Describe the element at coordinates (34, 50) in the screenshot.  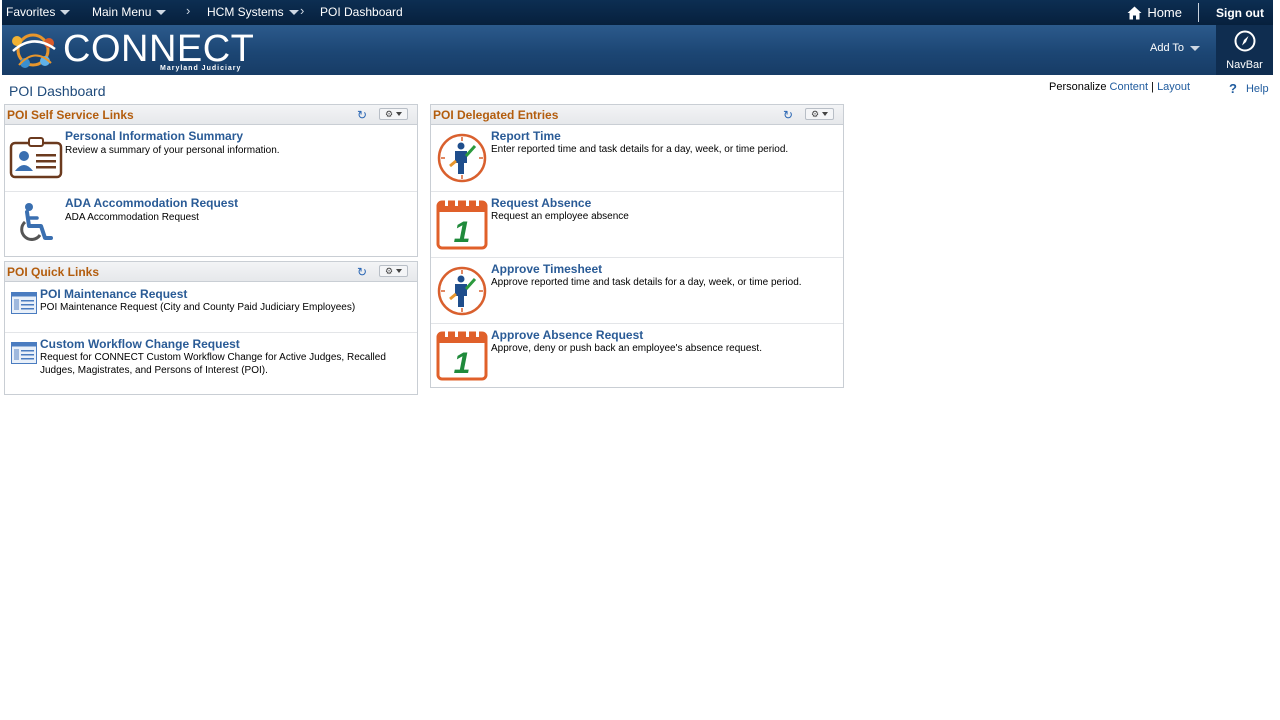
I see `connect-logo-icon` at that location.